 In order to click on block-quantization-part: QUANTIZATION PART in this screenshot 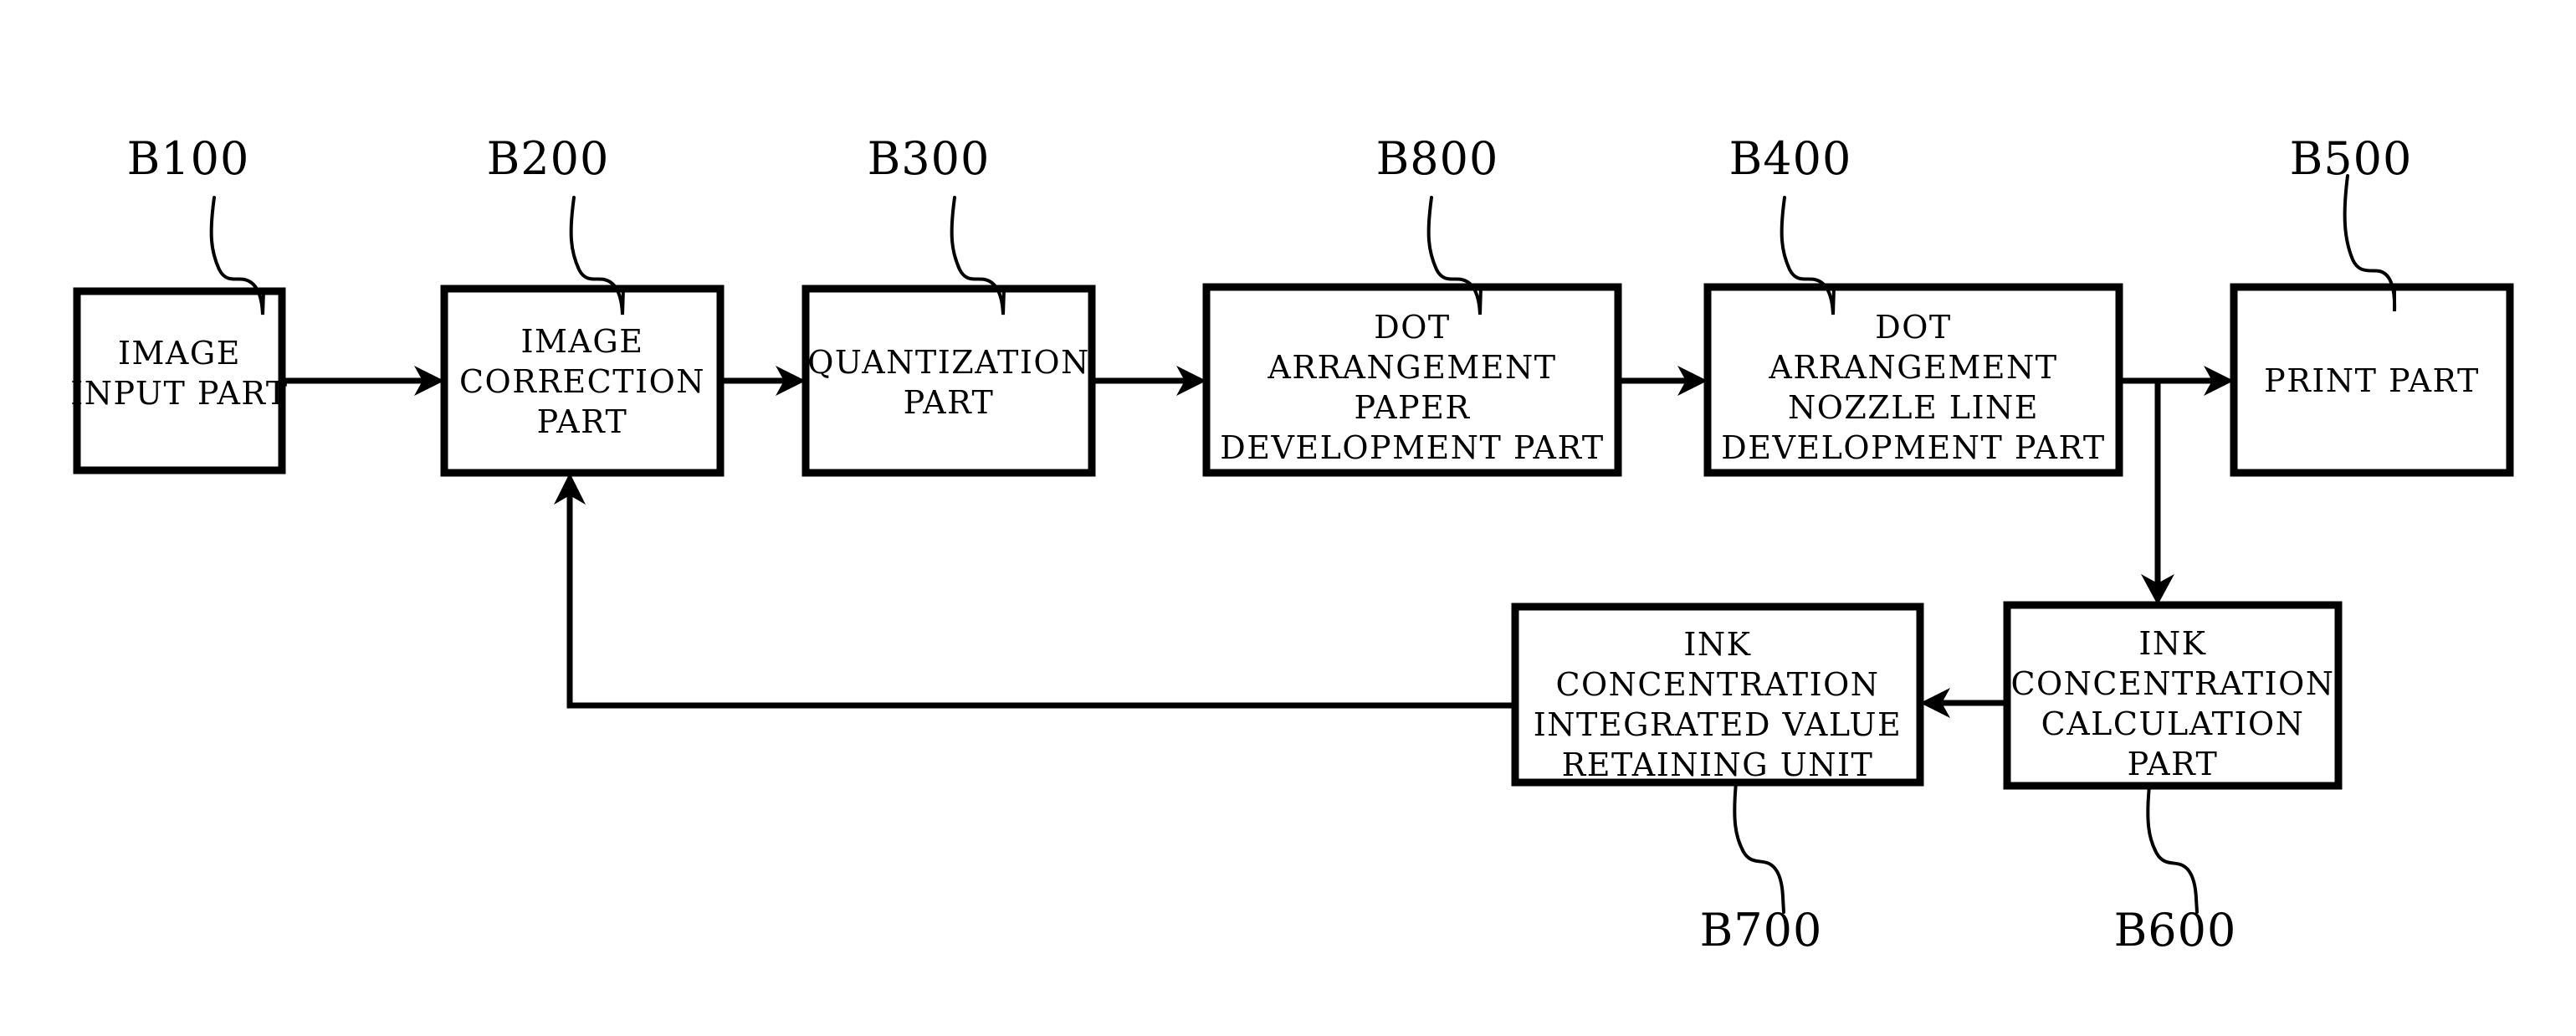, I will do `click(949, 381)`.